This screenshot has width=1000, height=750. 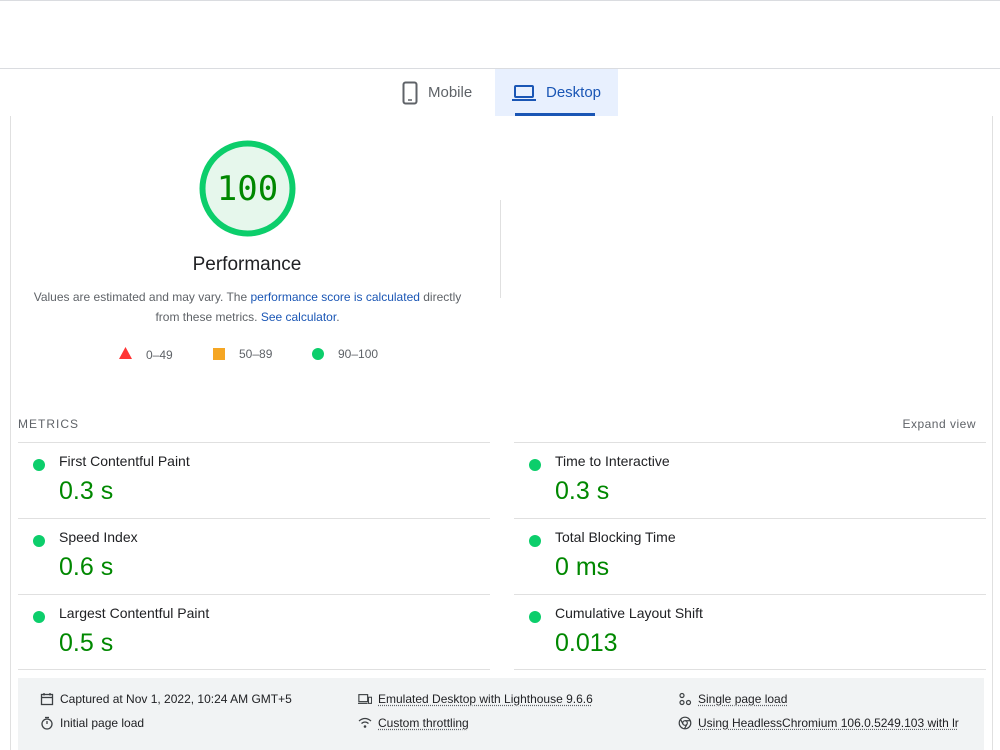 I want to click on triangle-icon, so click(x=125, y=354).